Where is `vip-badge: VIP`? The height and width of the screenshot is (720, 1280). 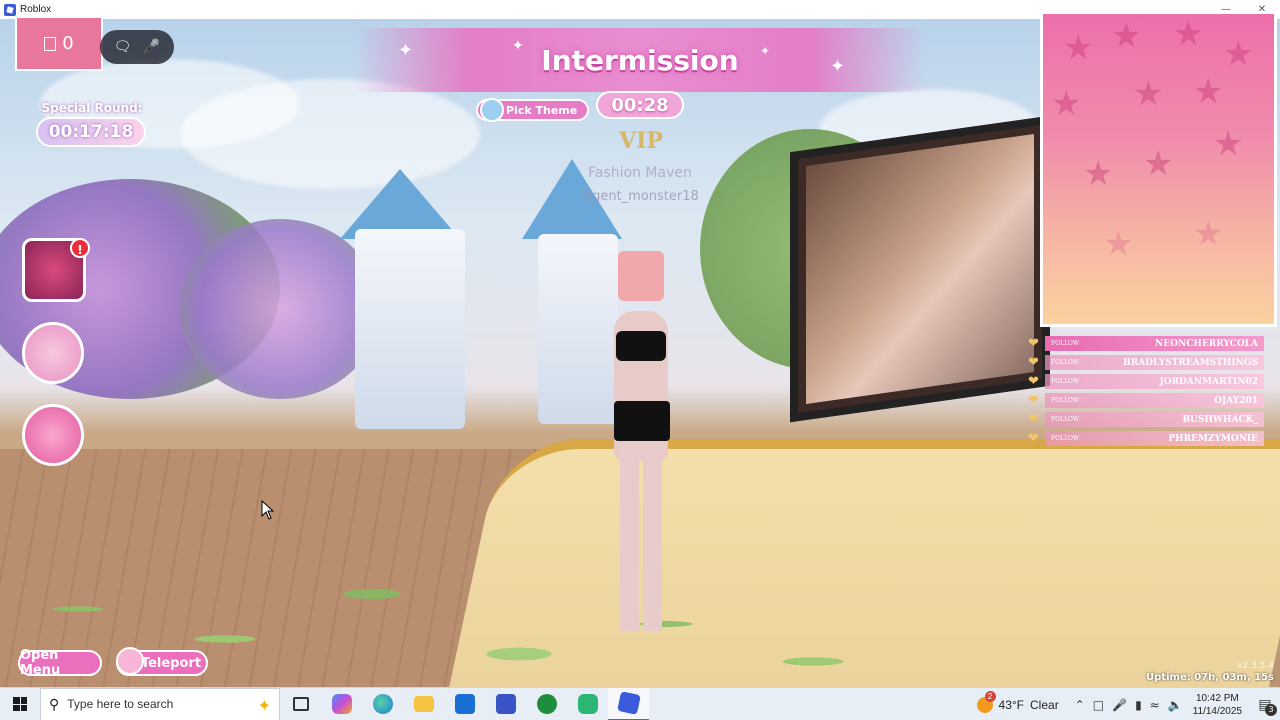
vip-badge: VIP is located at coordinates (641, 141).